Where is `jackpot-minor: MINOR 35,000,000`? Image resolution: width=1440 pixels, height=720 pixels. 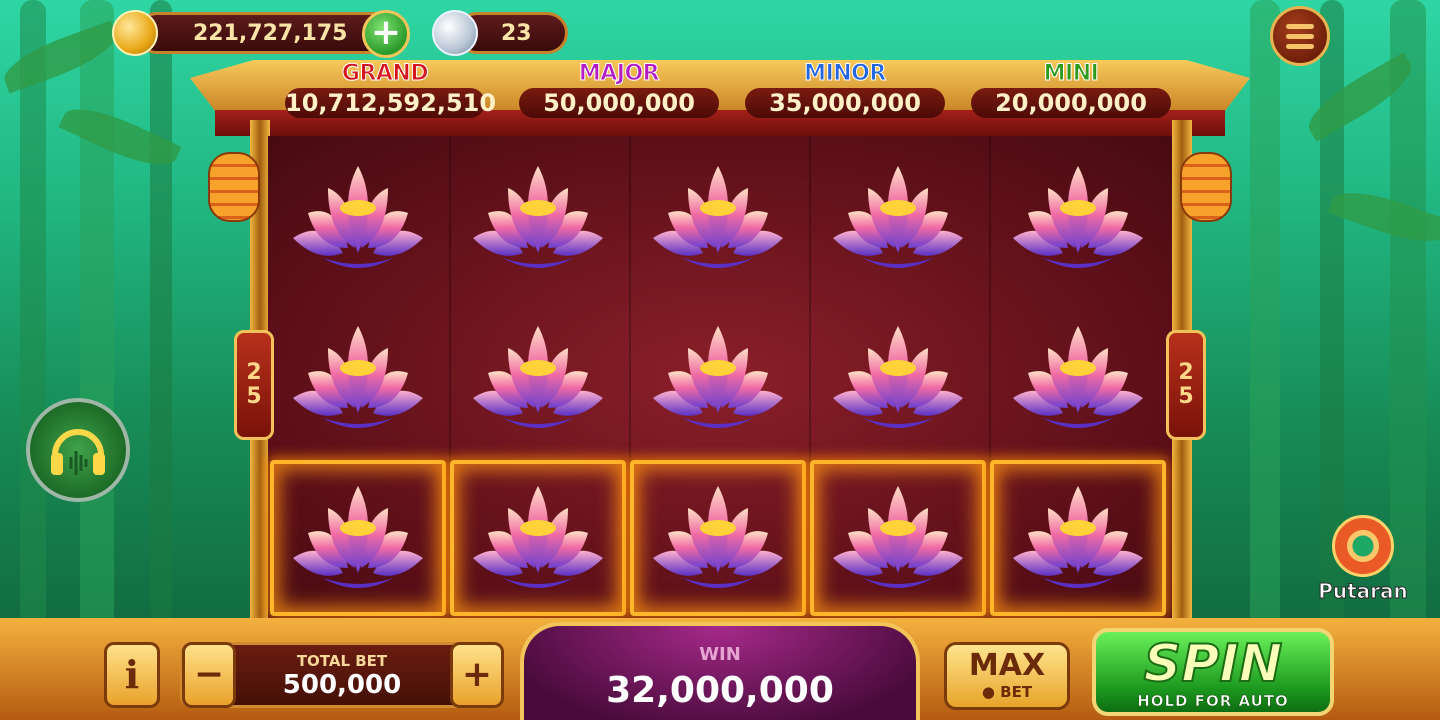
jackpot-minor: MINOR 35,000,000 is located at coordinates (845, 89).